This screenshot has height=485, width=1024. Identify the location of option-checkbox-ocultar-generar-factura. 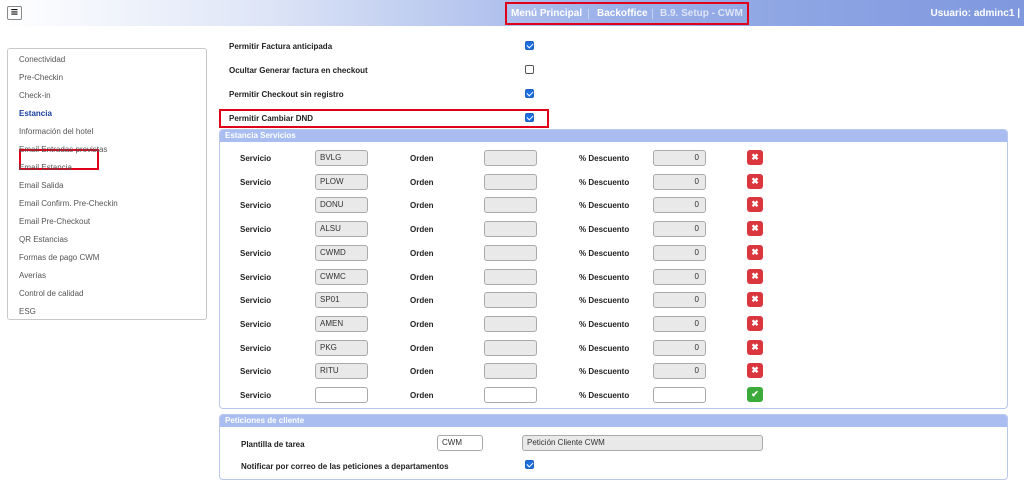
(529, 69).